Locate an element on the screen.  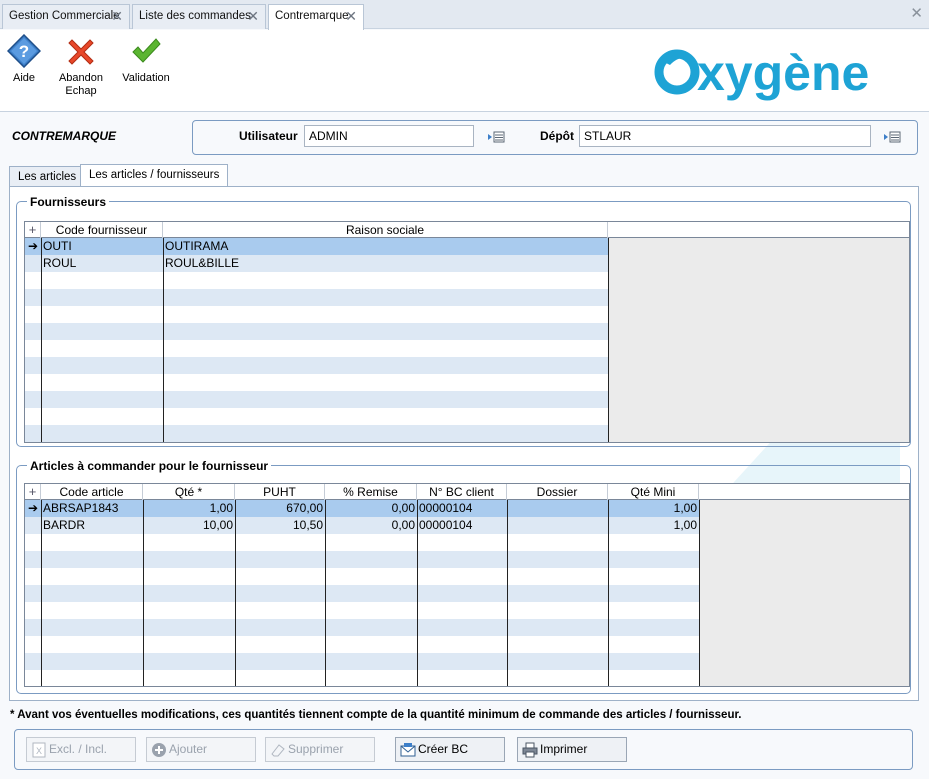
supprimer-button: Supprimer is located at coordinates (320, 749).